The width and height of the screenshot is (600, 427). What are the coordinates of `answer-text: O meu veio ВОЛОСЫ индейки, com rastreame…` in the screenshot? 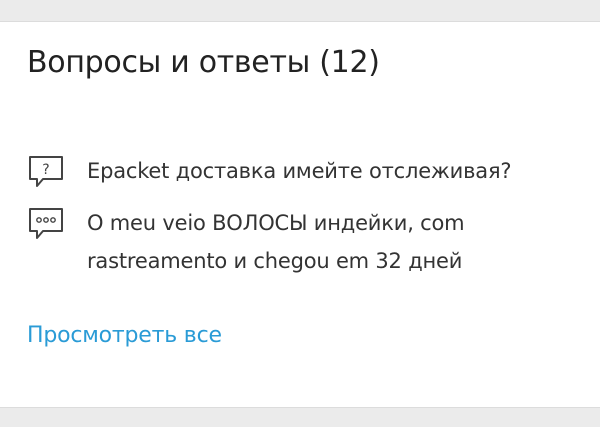 It's located at (276, 242).